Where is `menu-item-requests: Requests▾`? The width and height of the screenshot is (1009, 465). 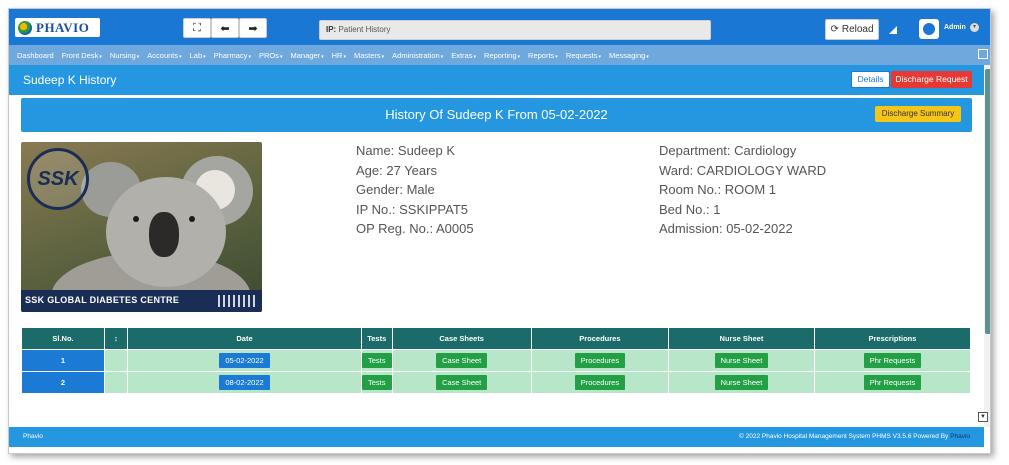
menu-item-requests: Requests▾ is located at coordinates (583, 55).